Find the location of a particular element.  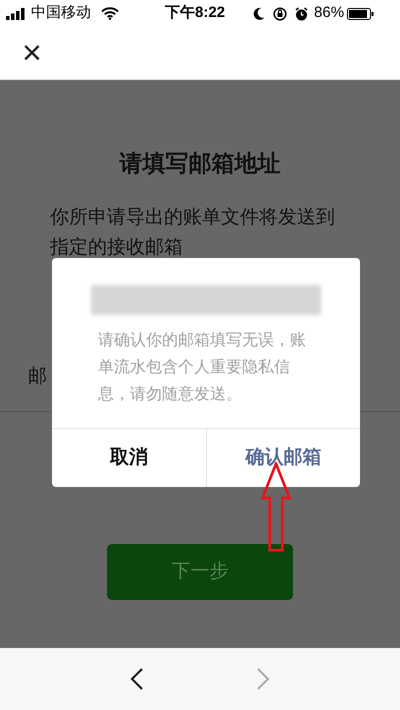

confirm-email-button: 确认邮箱 is located at coordinates (283, 458).